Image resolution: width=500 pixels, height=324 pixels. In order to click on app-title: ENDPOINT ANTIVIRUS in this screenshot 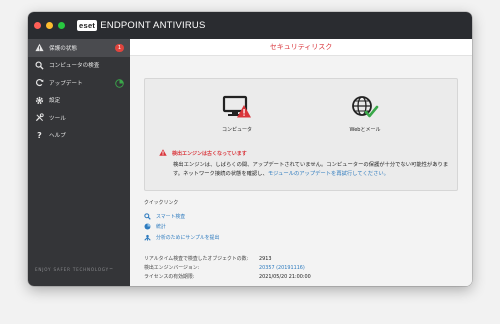, I will do `click(153, 25)`.